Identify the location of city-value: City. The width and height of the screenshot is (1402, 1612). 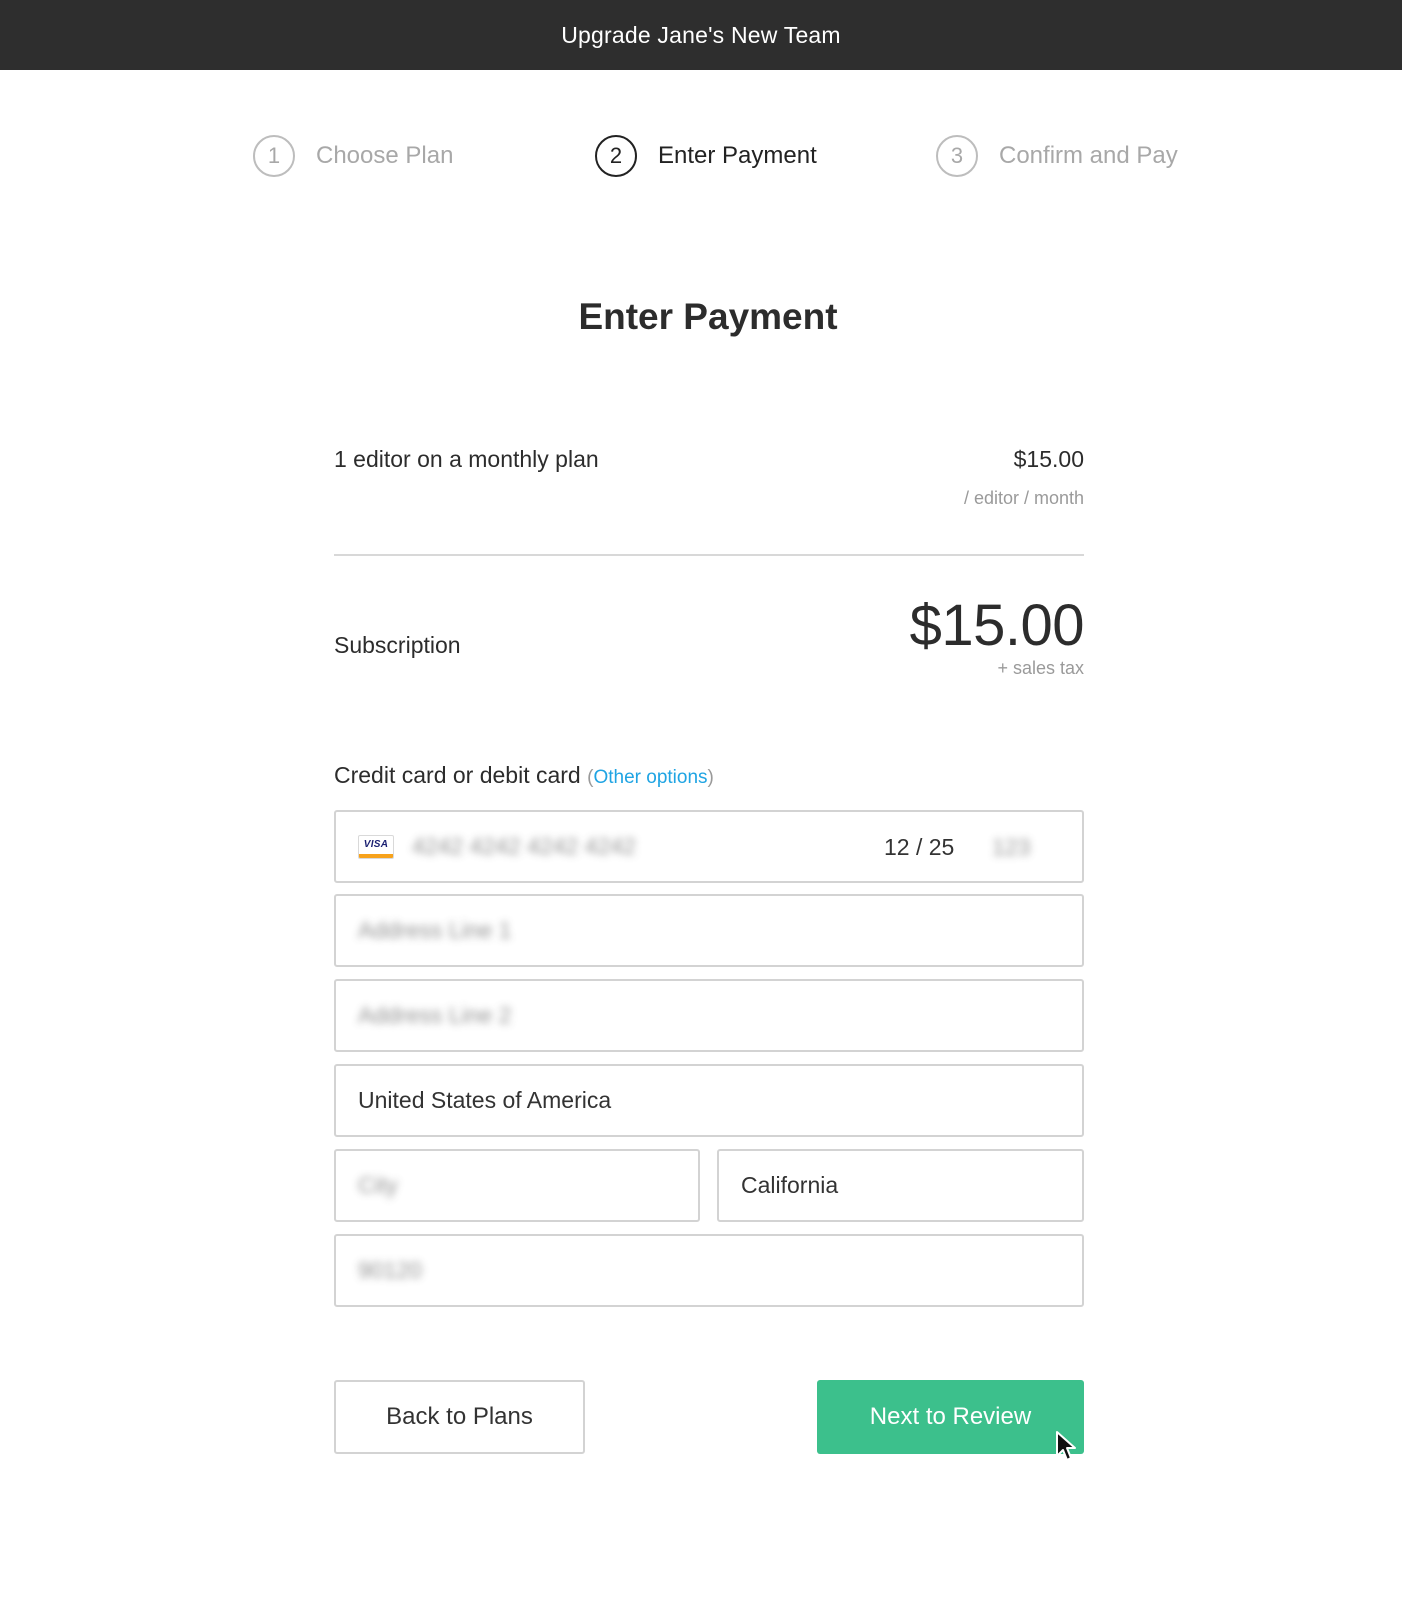
(378, 1185).